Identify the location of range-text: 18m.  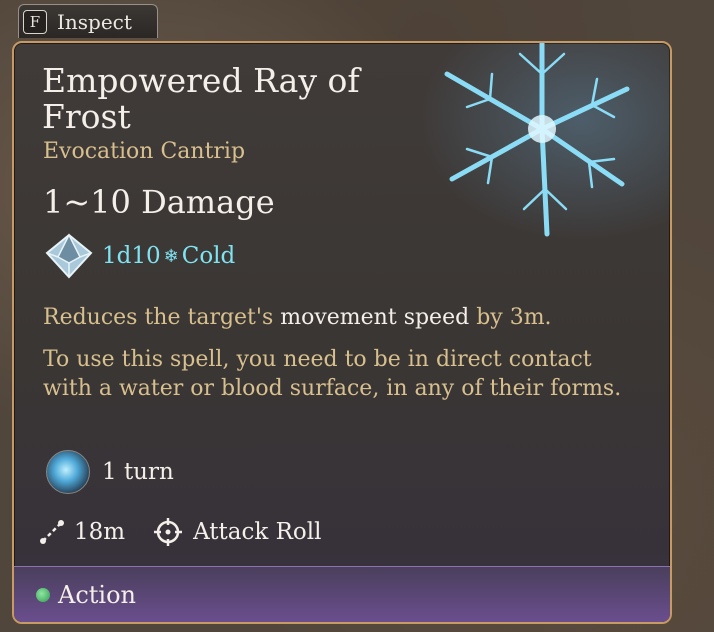
(100, 532).